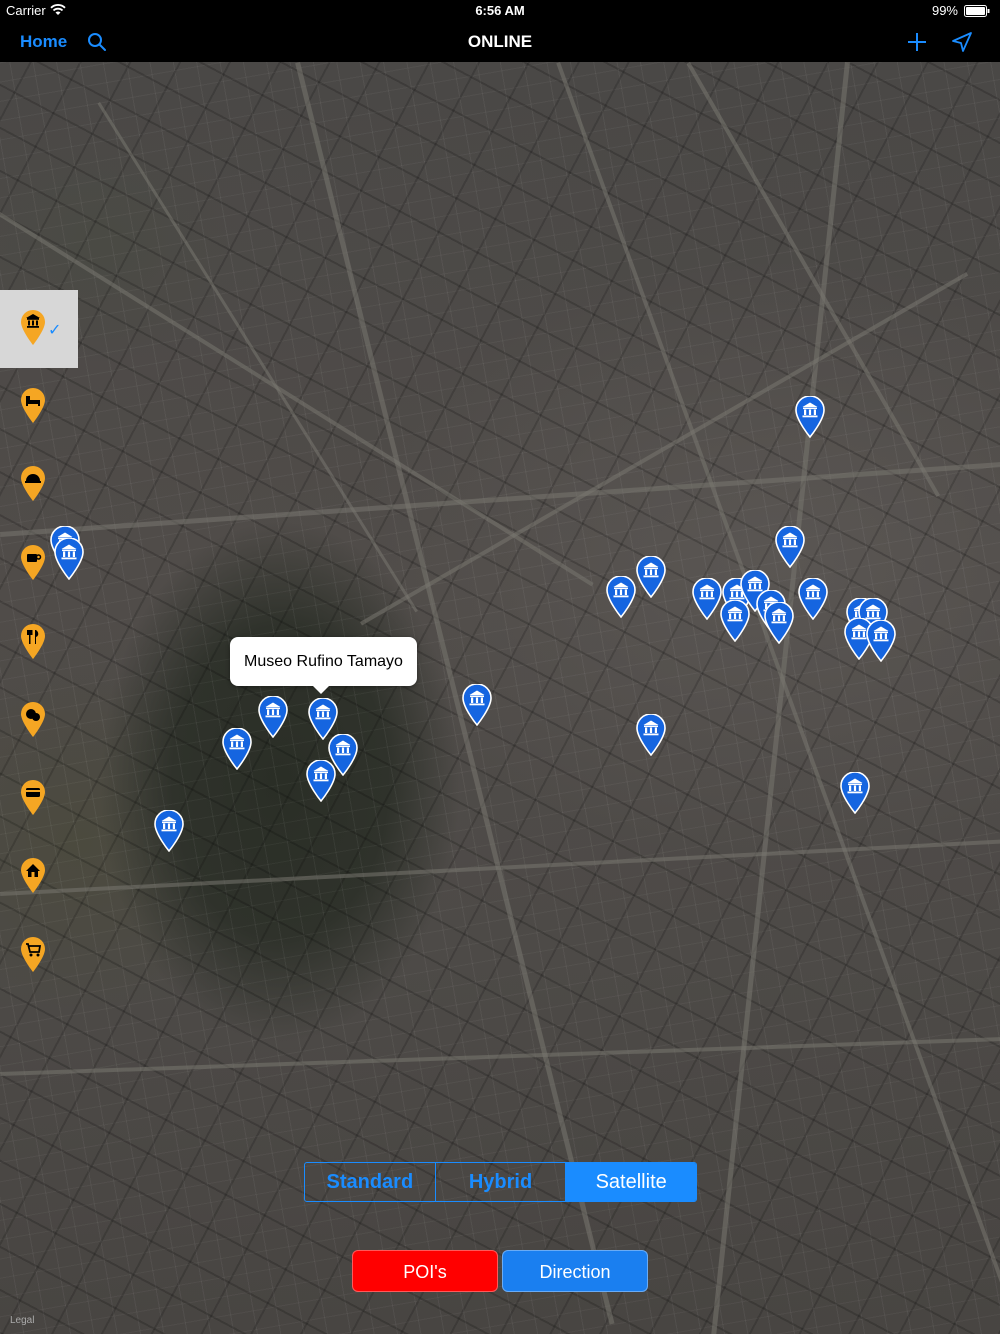 The image size is (1000, 1334). Describe the element at coordinates (370, 1182) in the screenshot. I see `map-type-standard: Standard` at that location.